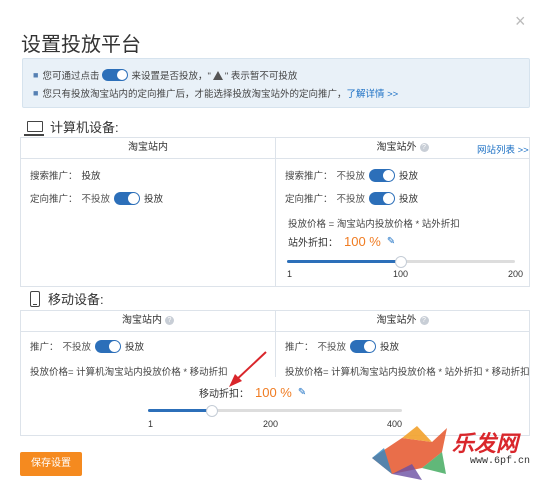 The image size is (550, 482). Describe the element at coordinates (382, 175) in the screenshot. I see `outer-search-toggle` at that location.